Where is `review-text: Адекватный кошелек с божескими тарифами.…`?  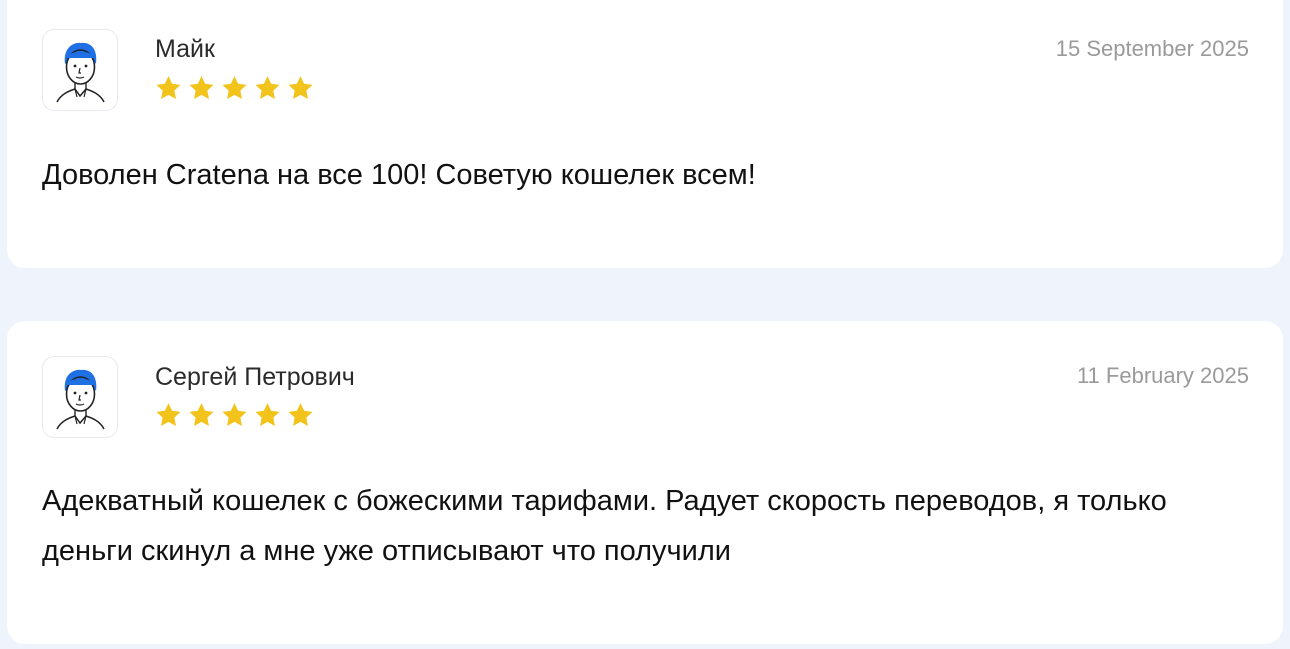 review-text: Адекватный кошелек с божескими тарифами.… is located at coordinates (604, 526).